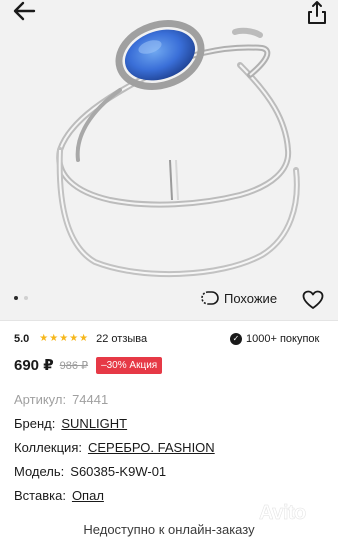 The image size is (338, 540). Describe the element at coordinates (88, 499) in the screenshot. I see `insert-link: Опал` at that location.